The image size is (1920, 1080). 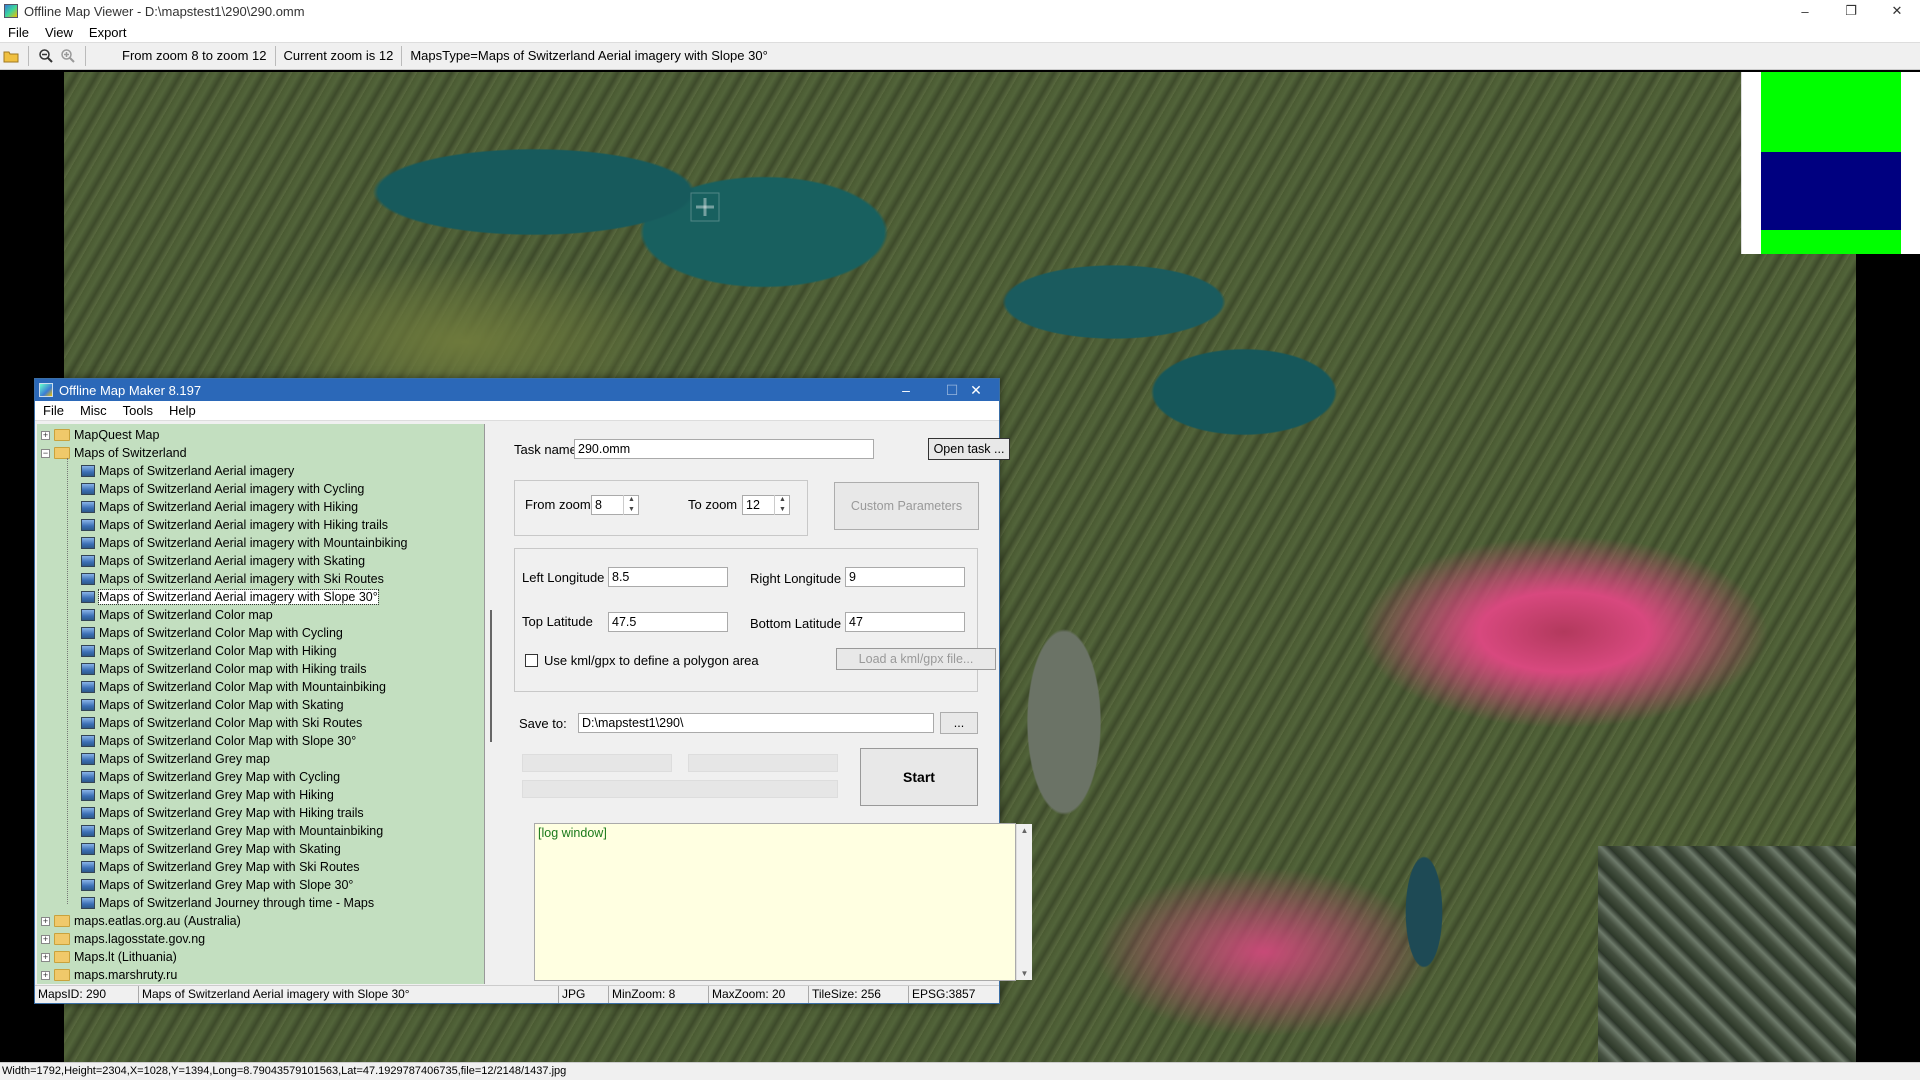 I want to click on use-kml-label: Use kml/gpx to define a polygon area, so click(x=651, y=660).